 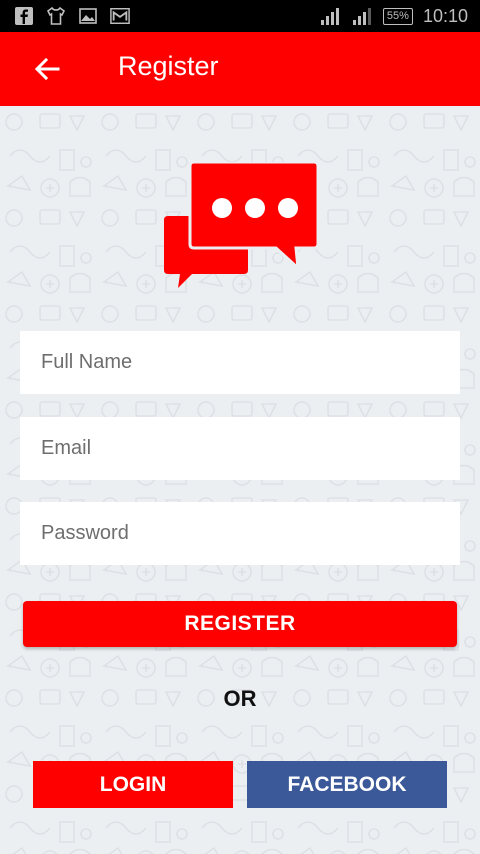 I want to click on signal-3g-icon, so click(x=329, y=16).